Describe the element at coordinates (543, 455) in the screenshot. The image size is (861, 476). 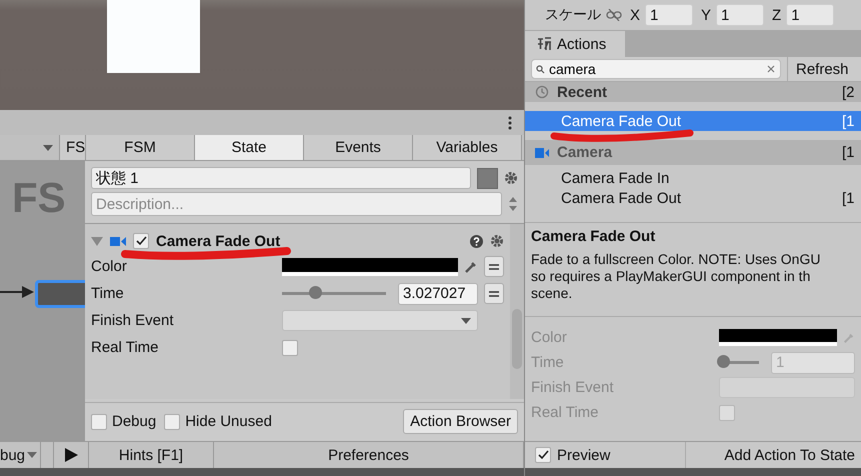
I see `preview-checkbox` at that location.